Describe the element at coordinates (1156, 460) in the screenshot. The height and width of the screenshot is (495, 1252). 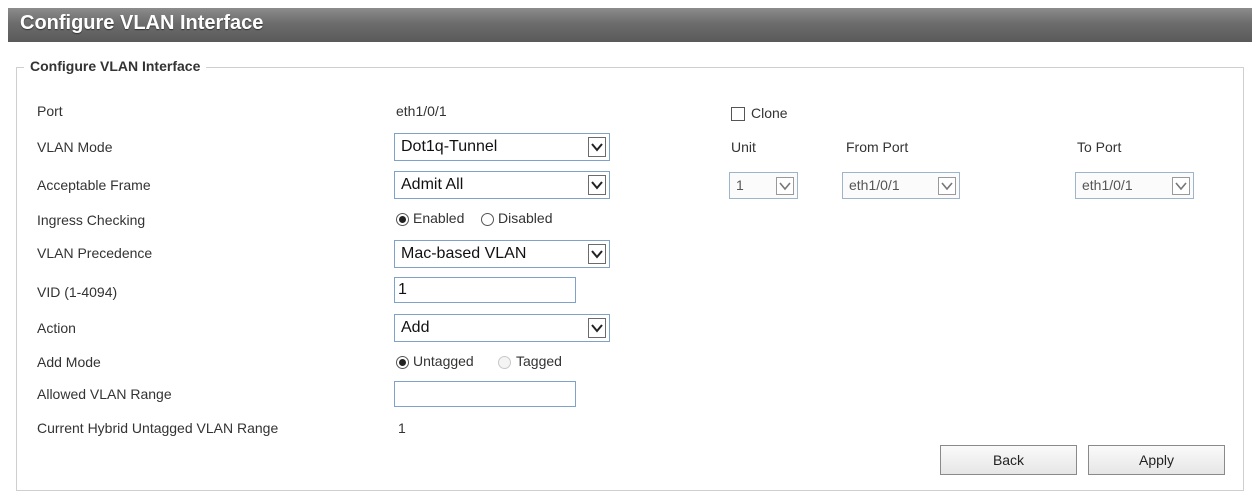
I see `apply-button: Apply` at that location.